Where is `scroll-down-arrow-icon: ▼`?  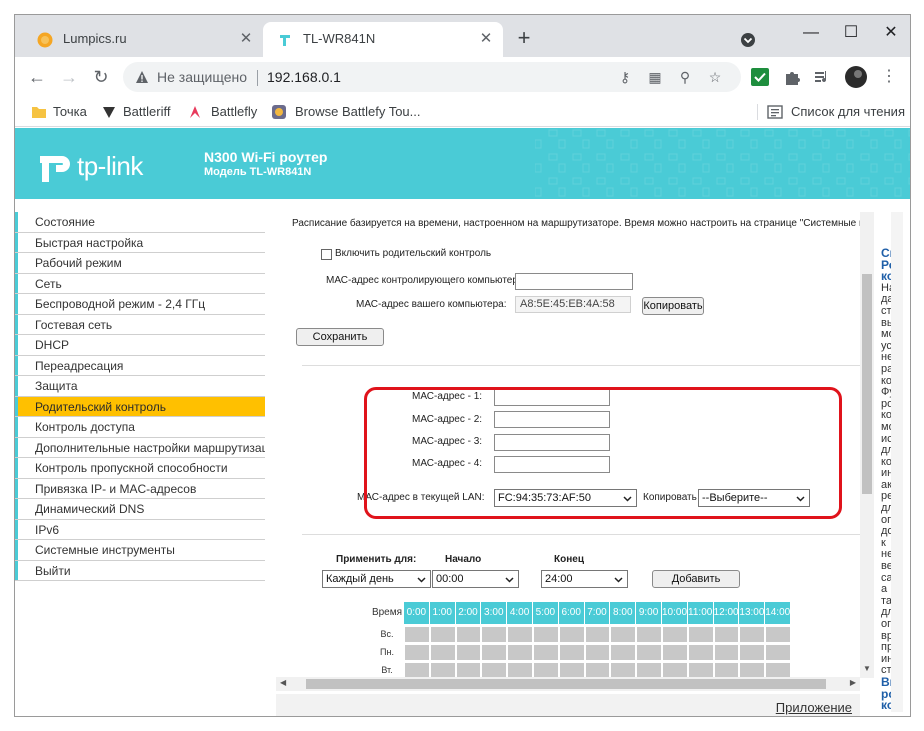 scroll-down-arrow-icon: ▼ is located at coordinates (867, 668).